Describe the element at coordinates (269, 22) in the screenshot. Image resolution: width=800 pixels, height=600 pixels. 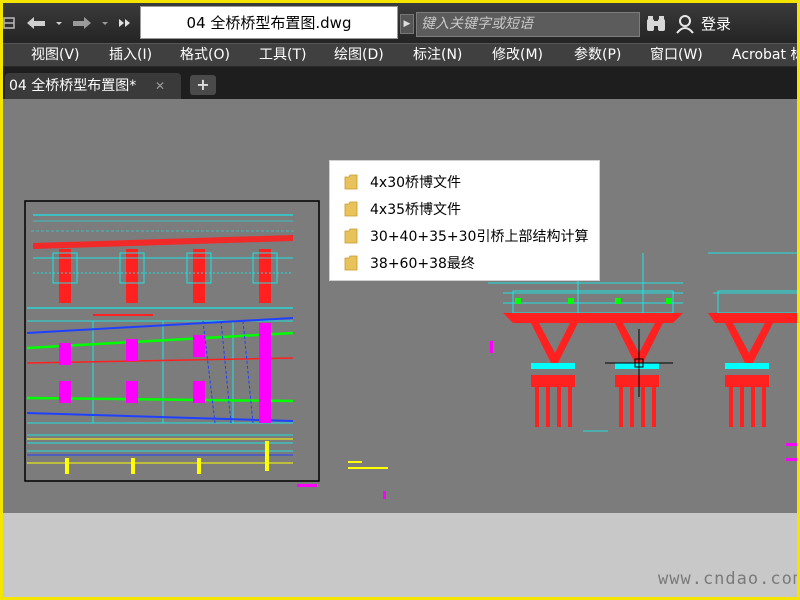
I see `document-title: 04 全桥桥型布置图.dwg` at that location.